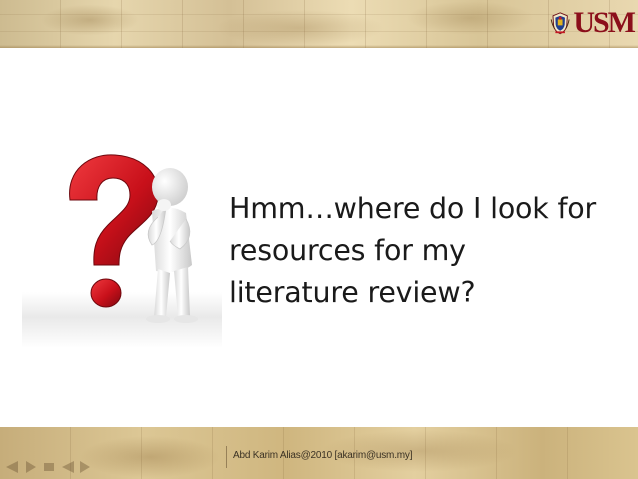 The height and width of the screenshot is (479, 638). Describe the element at coordinates (604, 22) in the screenshot. I see `logo-text: USM` at that location.